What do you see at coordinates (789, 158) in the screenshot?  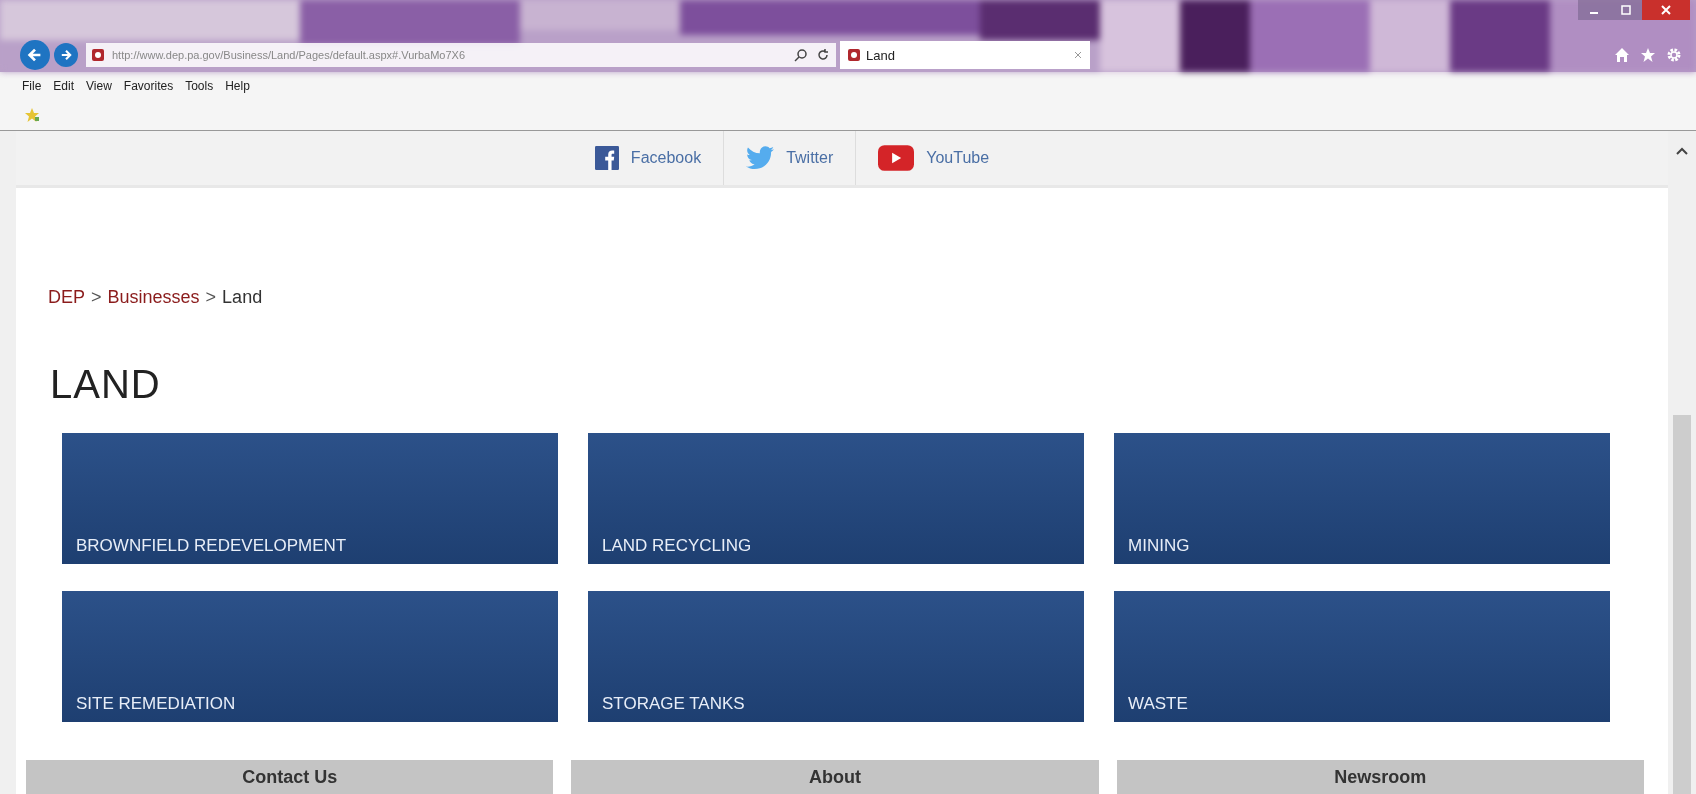 I see `social-link: Twitter` at bounding box center [789, 158].